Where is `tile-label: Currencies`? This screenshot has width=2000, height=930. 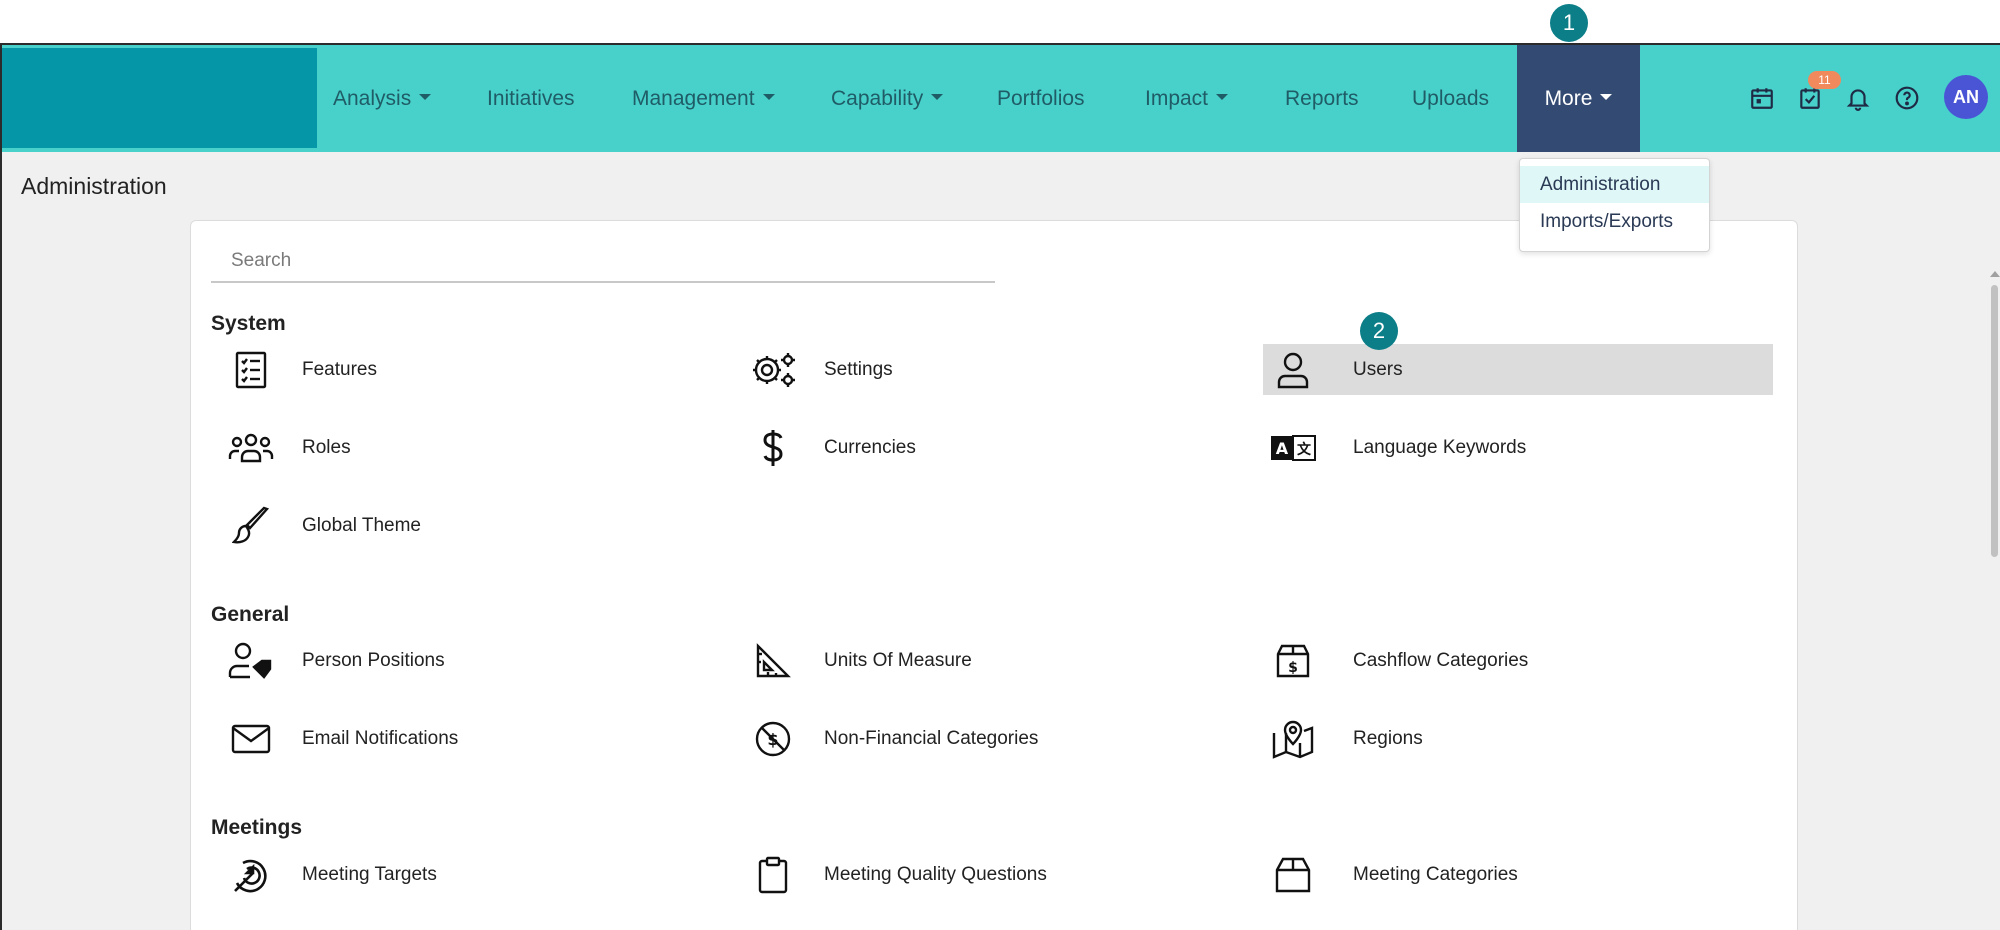 tile-label: Currencies is located at coordinates (870, 447).